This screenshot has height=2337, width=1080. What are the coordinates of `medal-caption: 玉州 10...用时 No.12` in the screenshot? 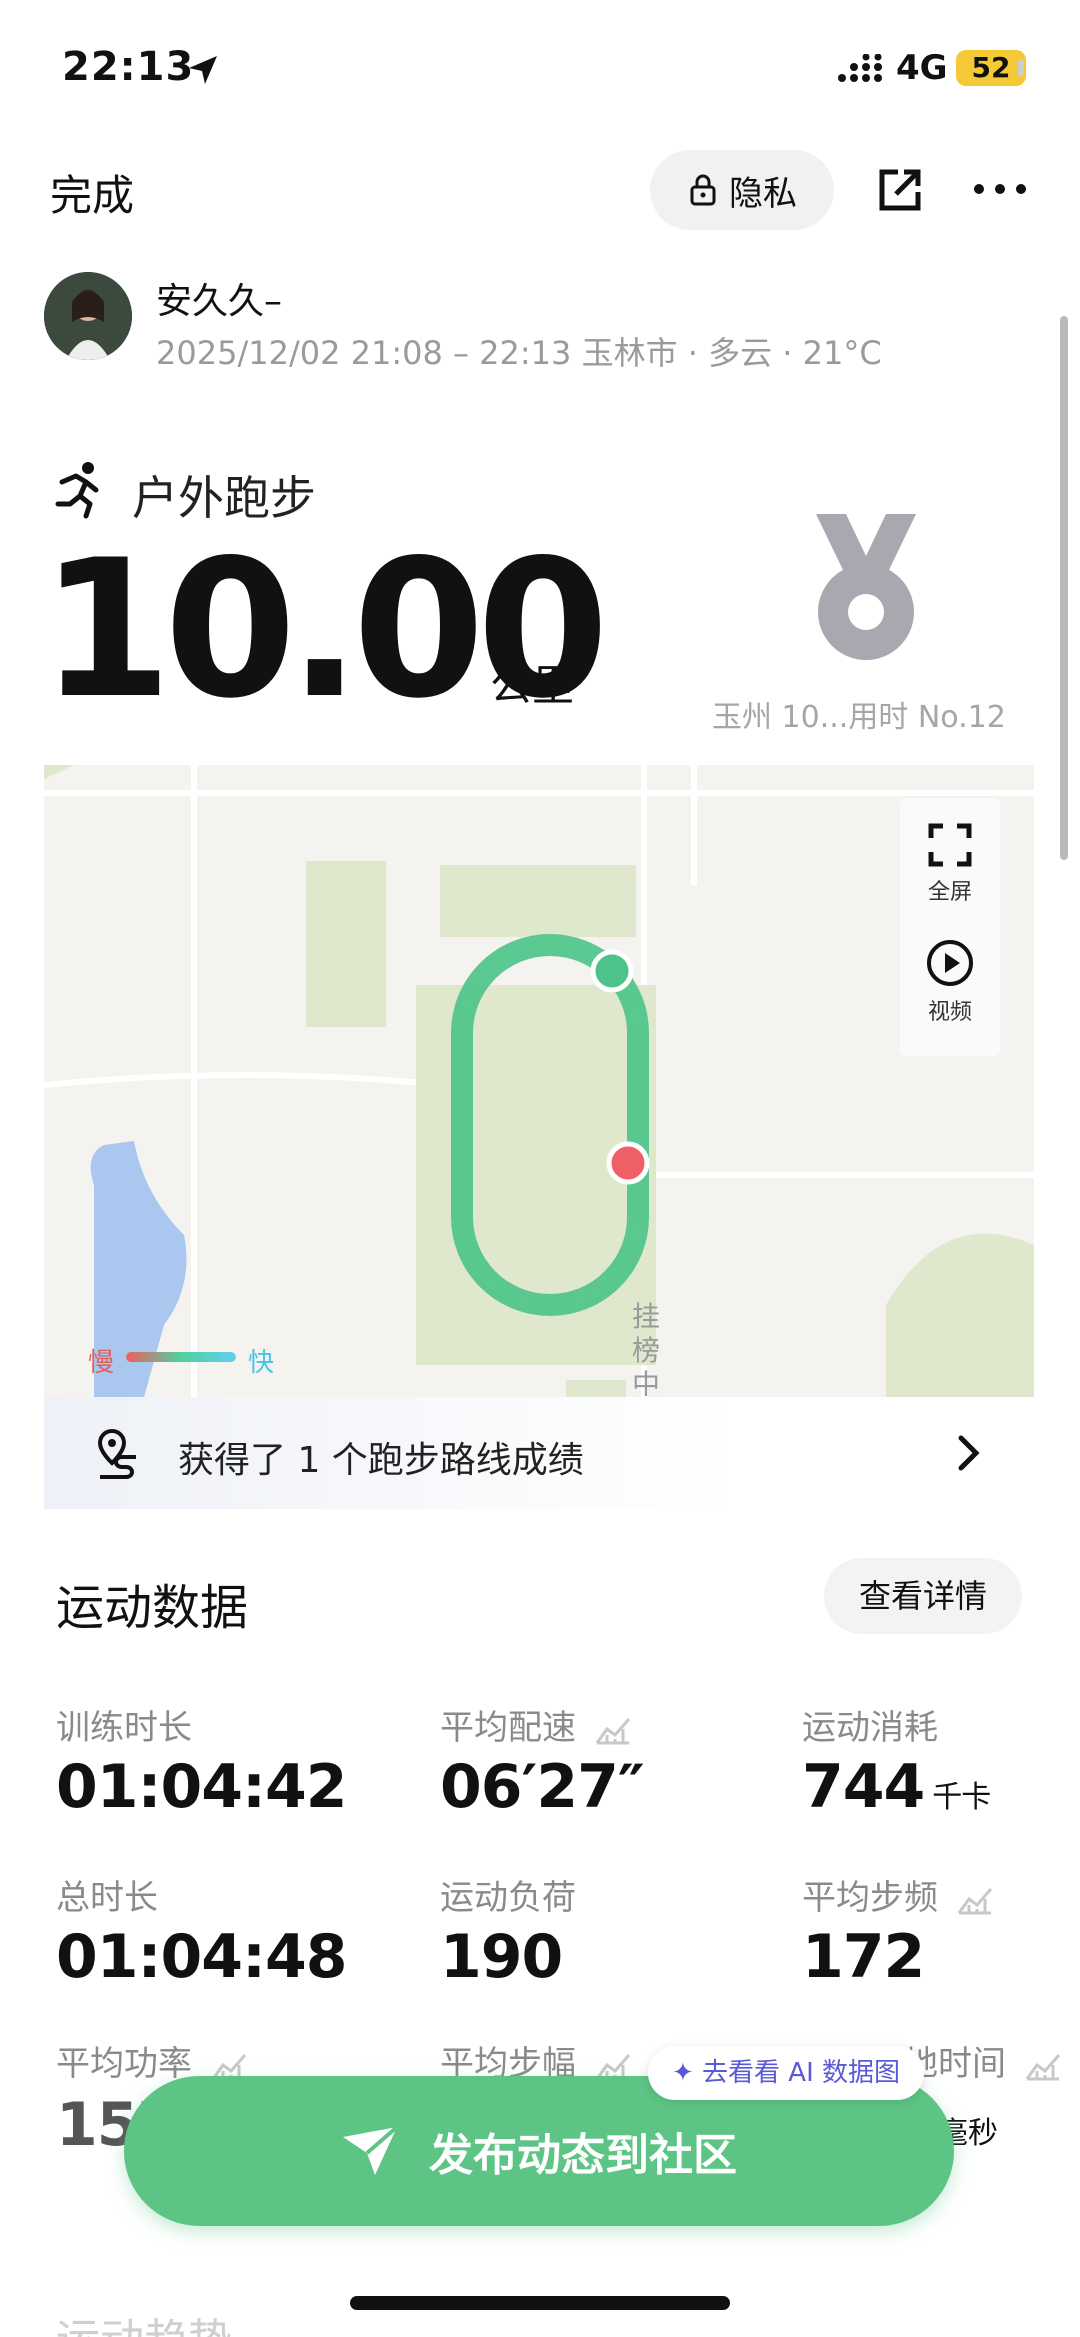 It's located at (859, 717).